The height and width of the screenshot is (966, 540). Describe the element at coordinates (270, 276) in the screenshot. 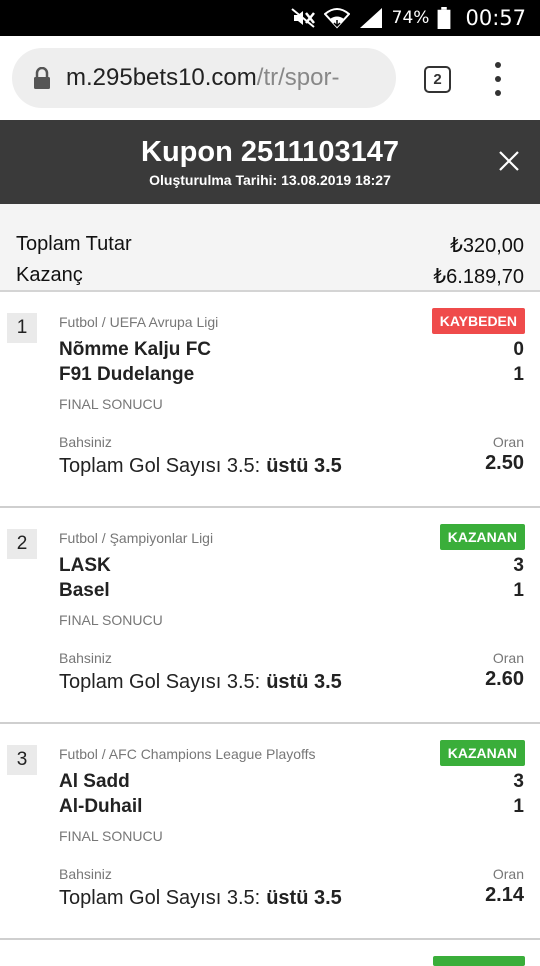

I see `winnings-row: Kazanç ₺6.189,70` at that location.